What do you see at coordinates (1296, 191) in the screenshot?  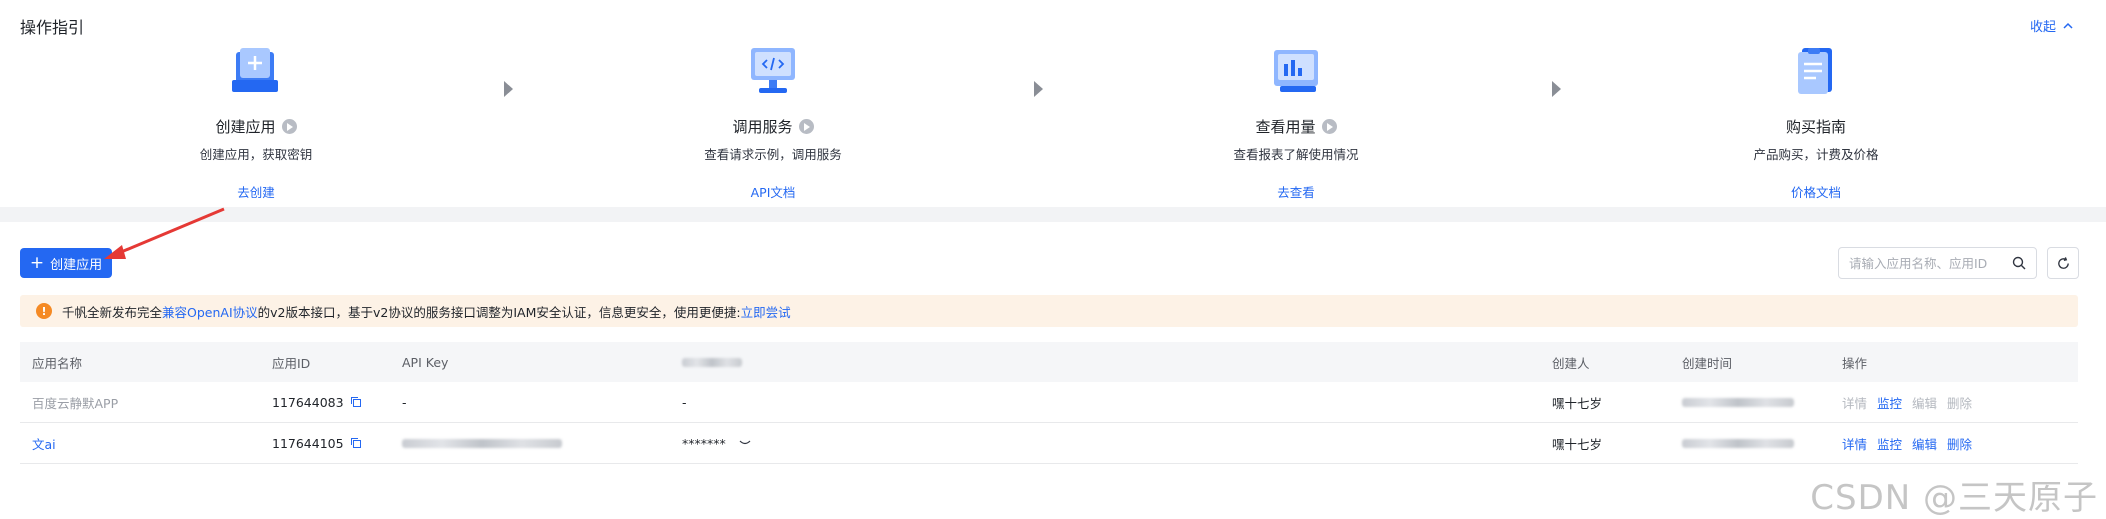 I see `step-link-usage: 去查看` at bounding box center [1296, 191].